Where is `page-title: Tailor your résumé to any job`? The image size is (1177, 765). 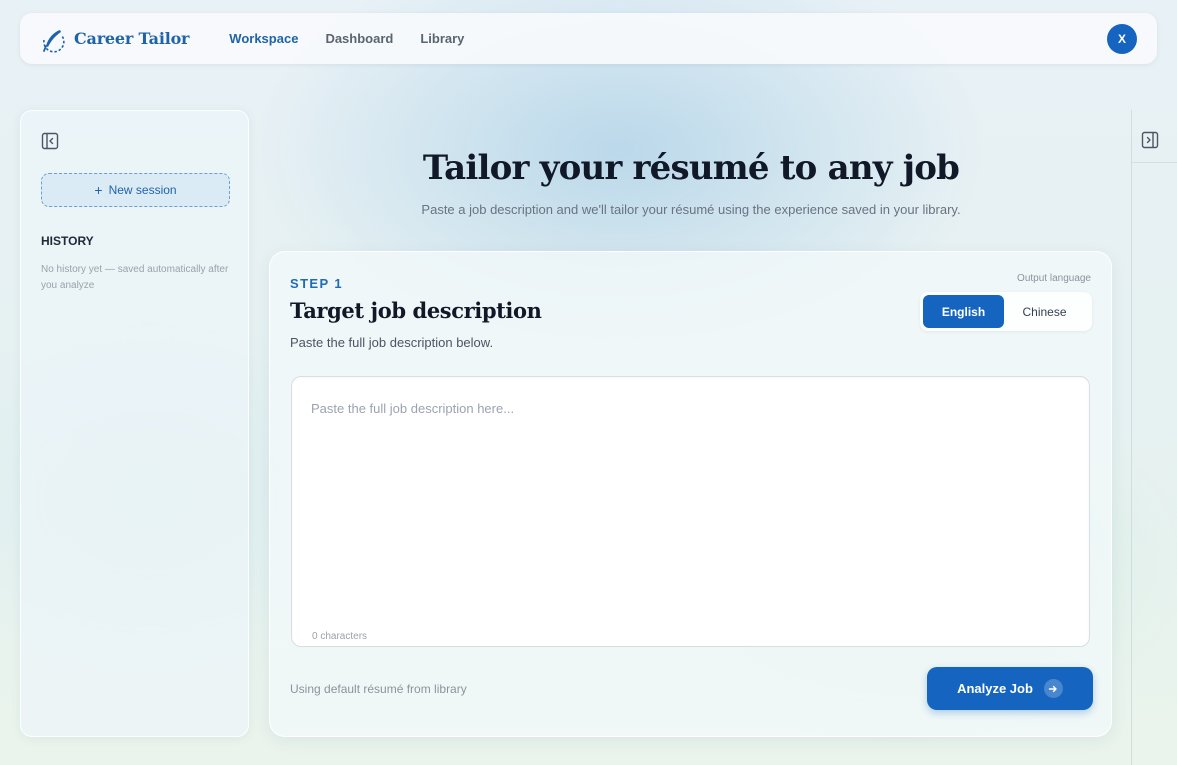
page-title: Tailor your résumé to any job is located at coordinates (691, 168).